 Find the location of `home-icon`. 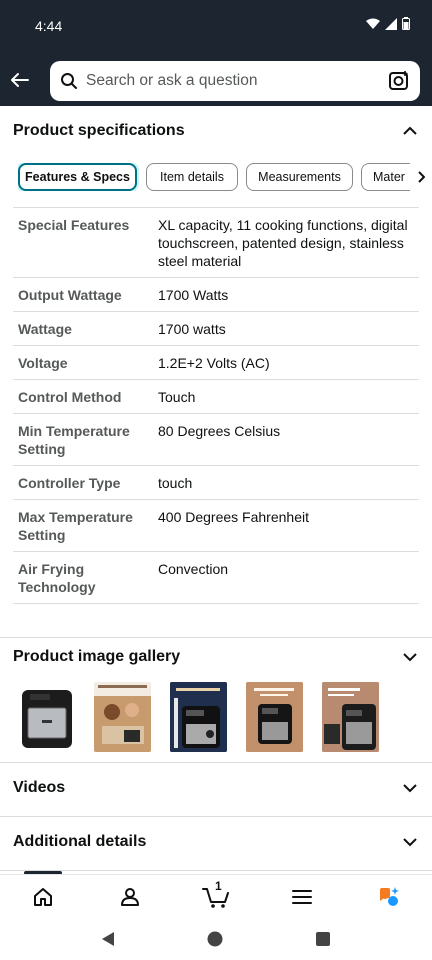

home-icon is located at coordinates (43, 896).